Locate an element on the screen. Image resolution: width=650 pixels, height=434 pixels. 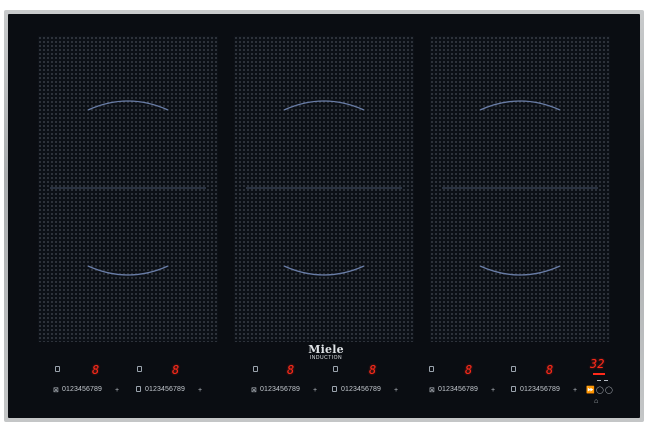
brand-subtitle: INDUCTION is located at coordinates (326, 358).